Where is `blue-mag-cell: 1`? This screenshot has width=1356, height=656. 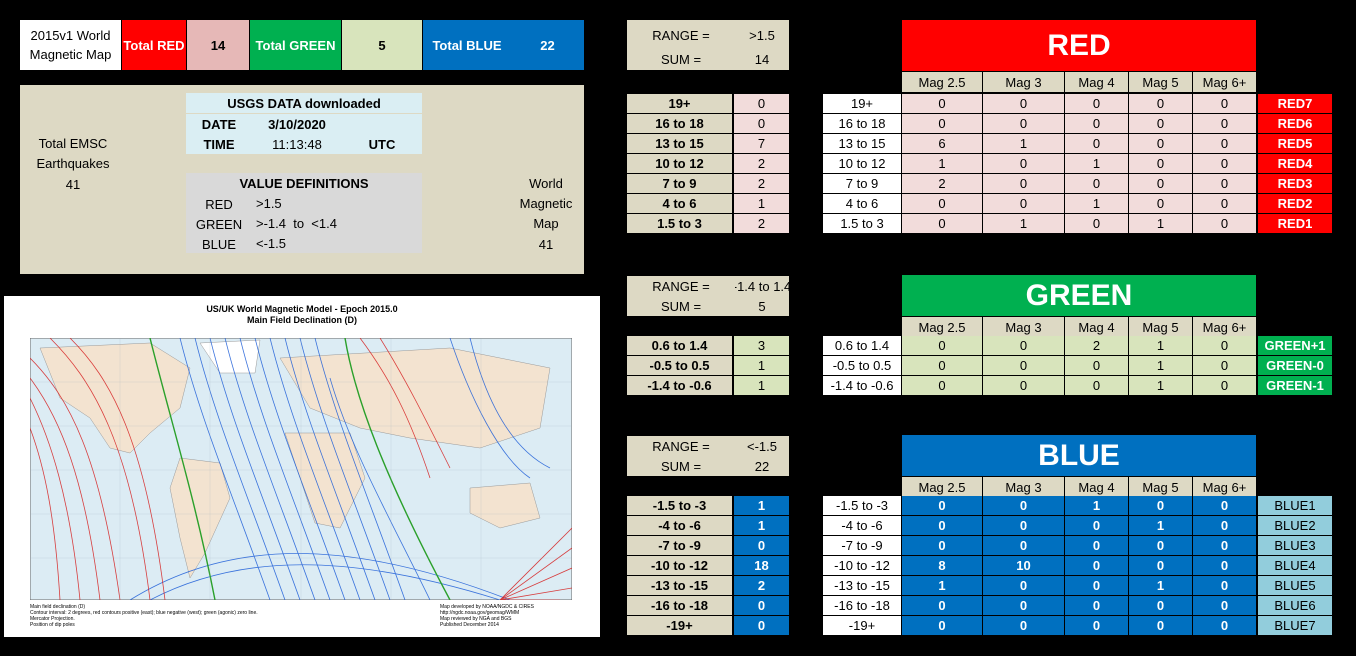 blue-mag-cell: 1 is located at coordinates (1160, 585).